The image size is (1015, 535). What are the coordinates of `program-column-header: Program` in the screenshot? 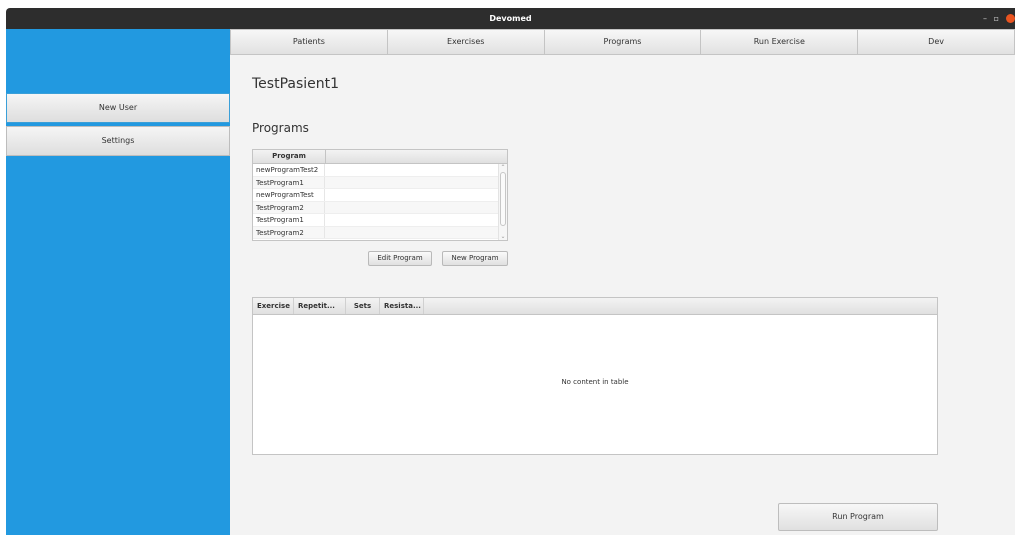 It's located at (289, 156).